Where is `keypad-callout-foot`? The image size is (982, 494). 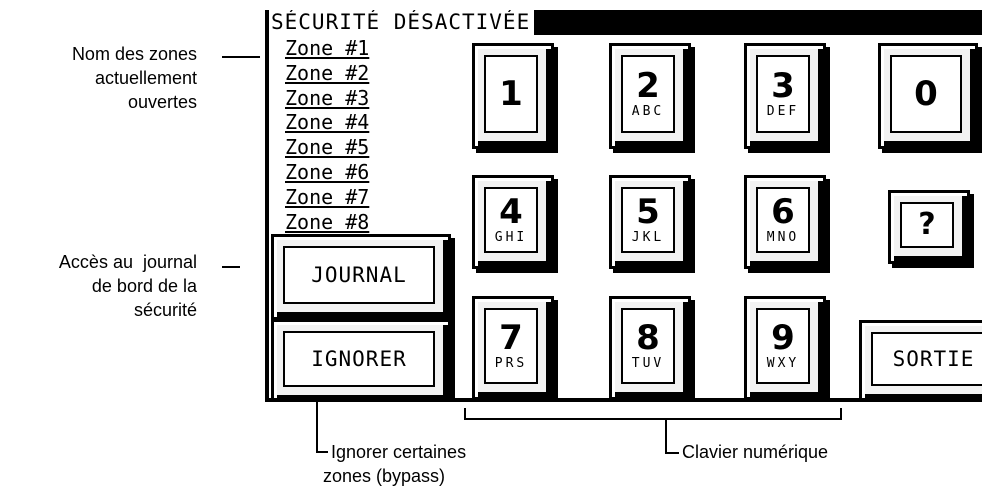 keypad-callout-foot is located at coordinates (672, 453).